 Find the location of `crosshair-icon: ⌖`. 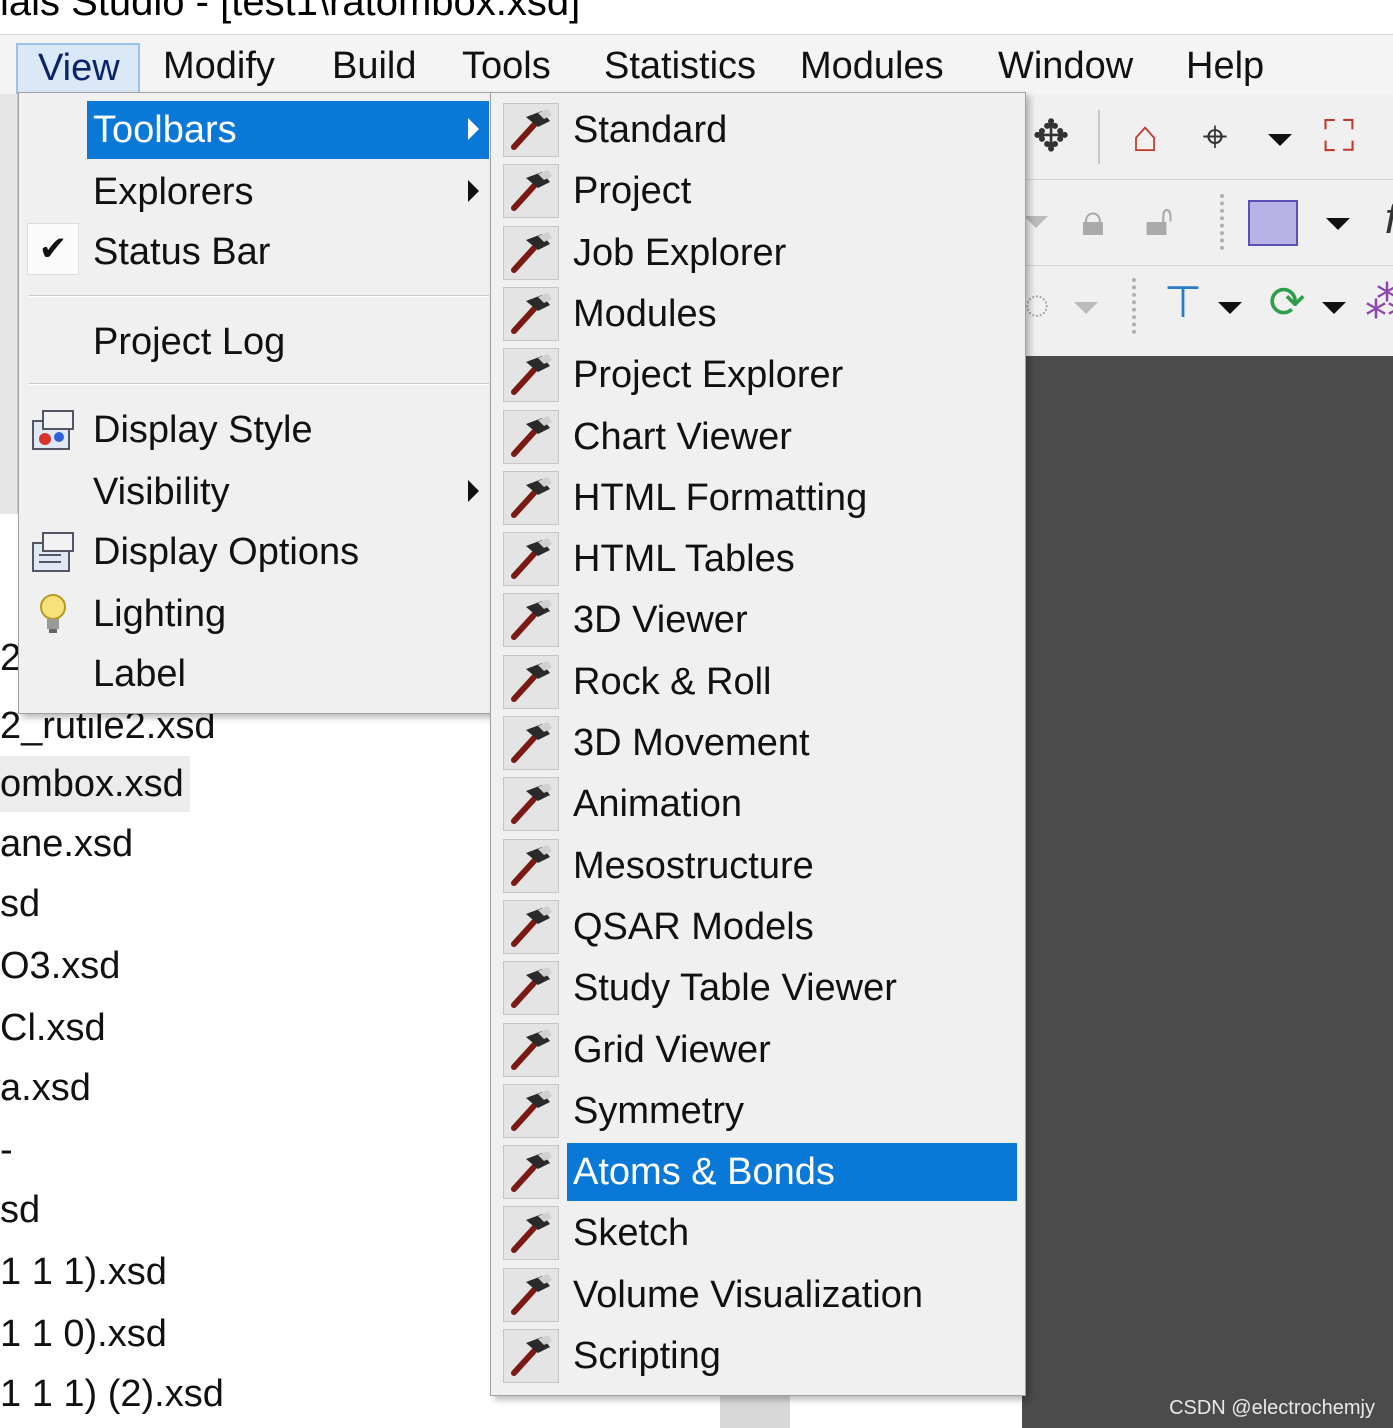

crosshair-icon: ⌖ is located at coordinates (1215, 137).